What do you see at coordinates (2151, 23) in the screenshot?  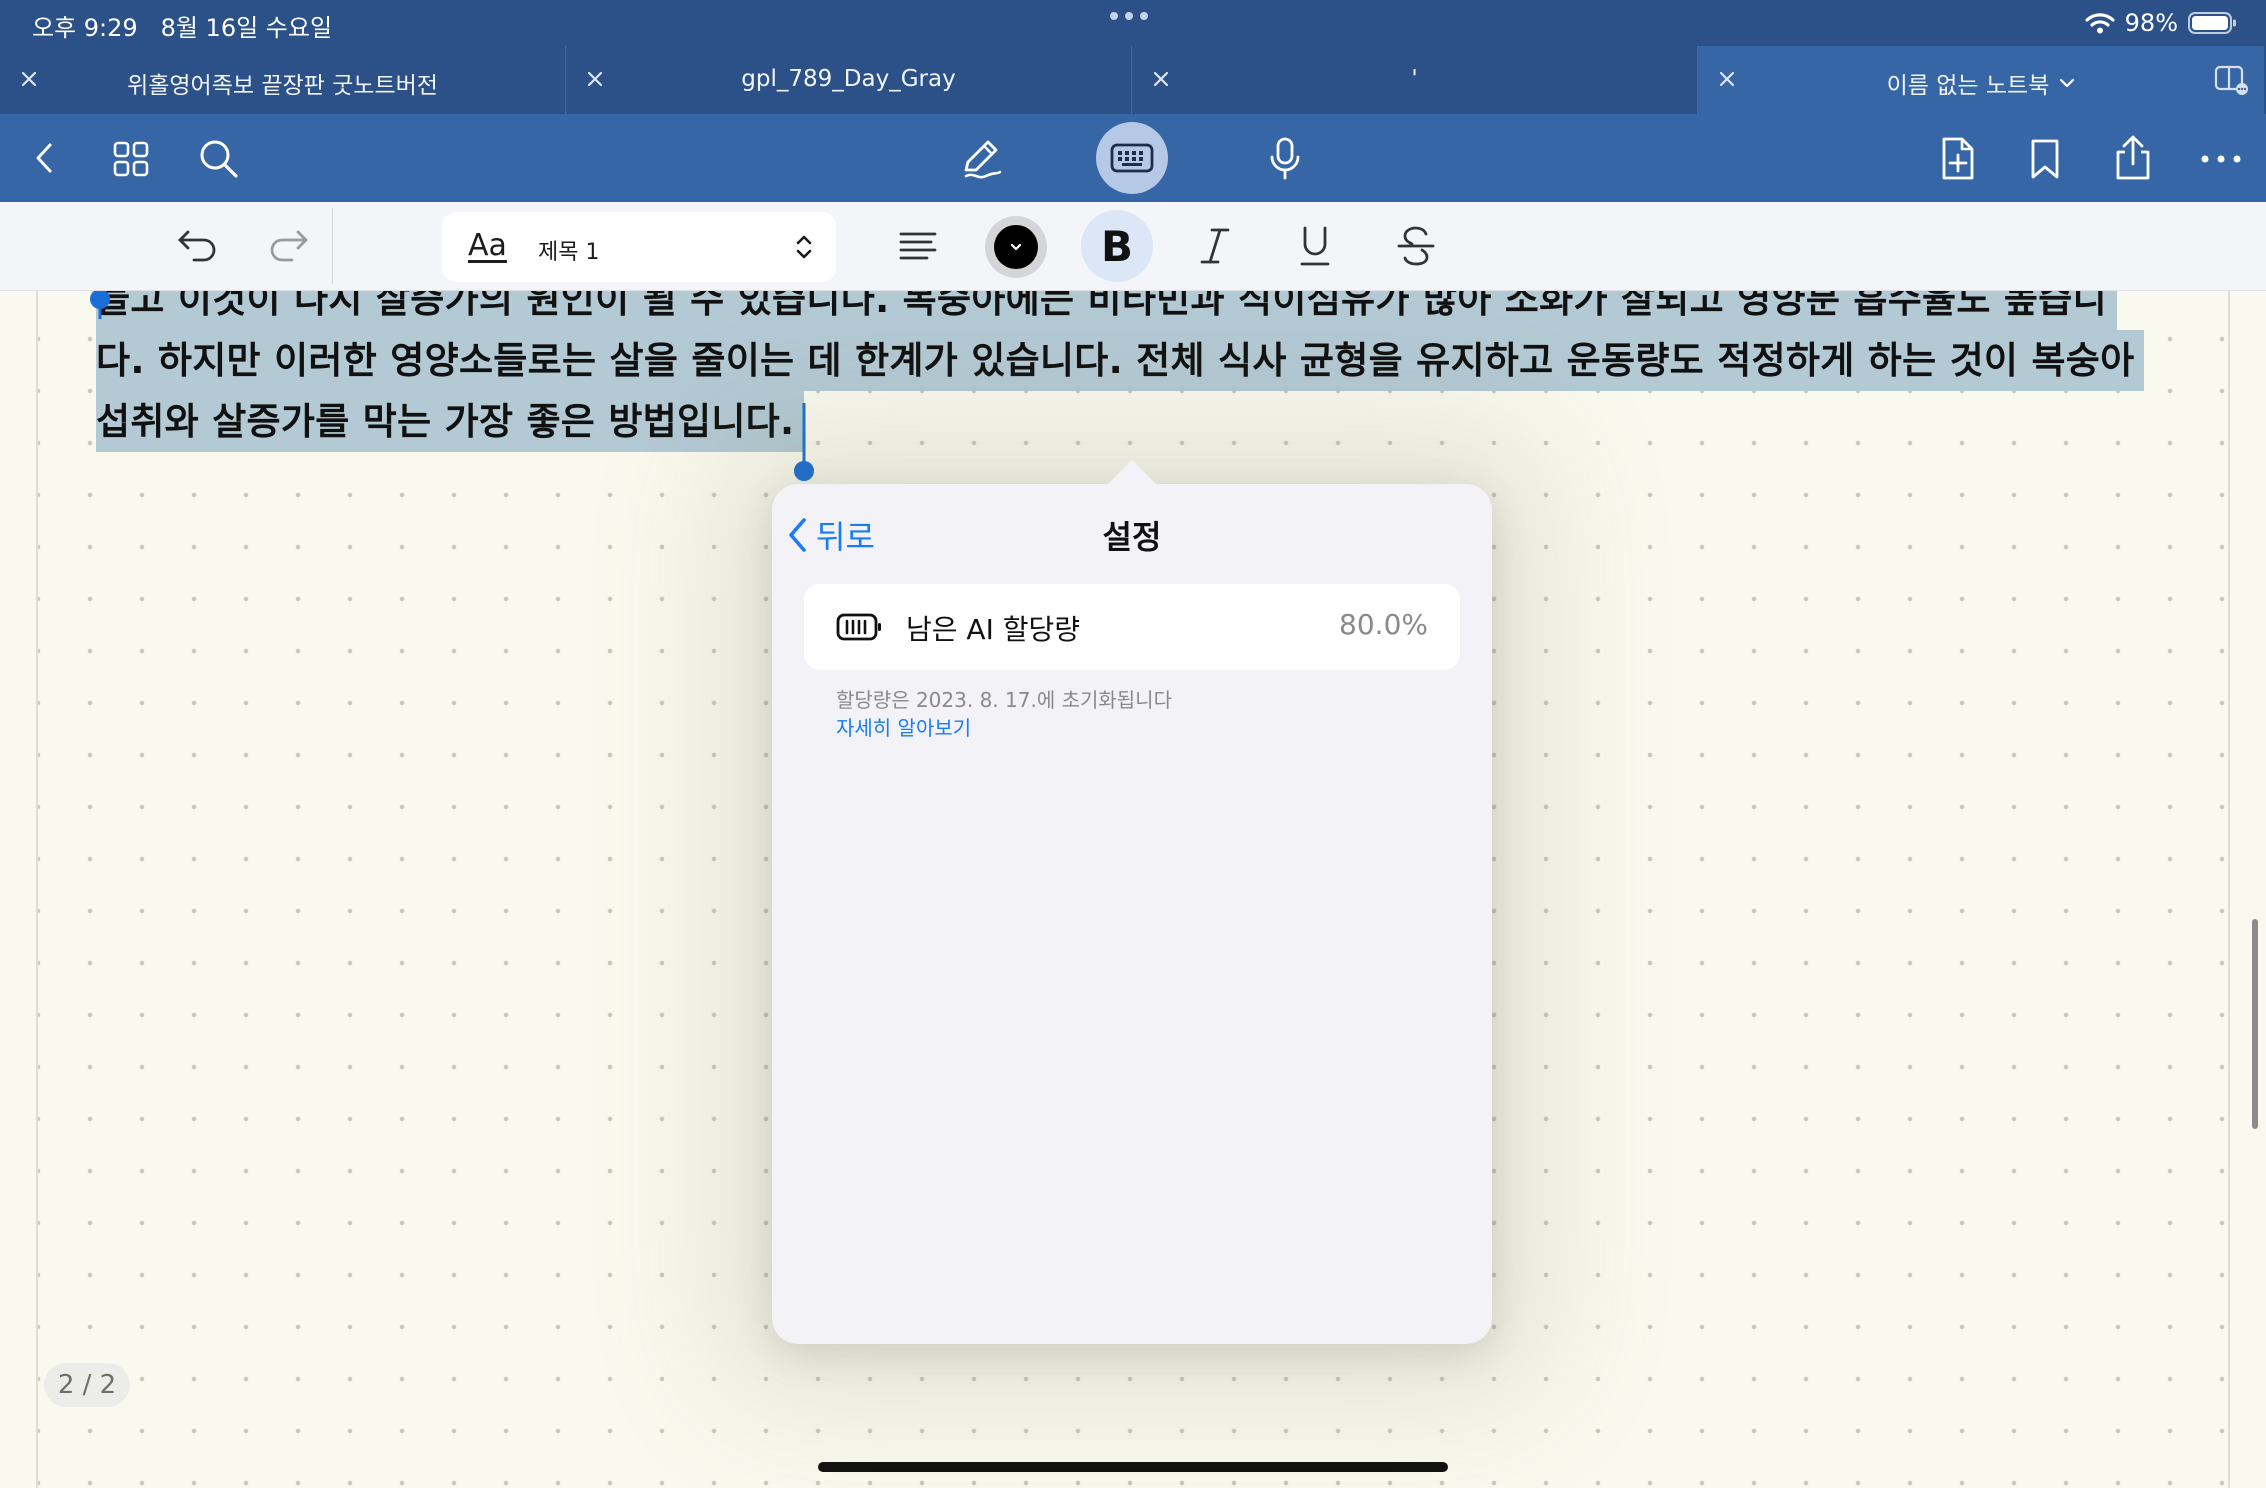 I see `battery-percentage: 98%` at bounding box center [2151, 23].